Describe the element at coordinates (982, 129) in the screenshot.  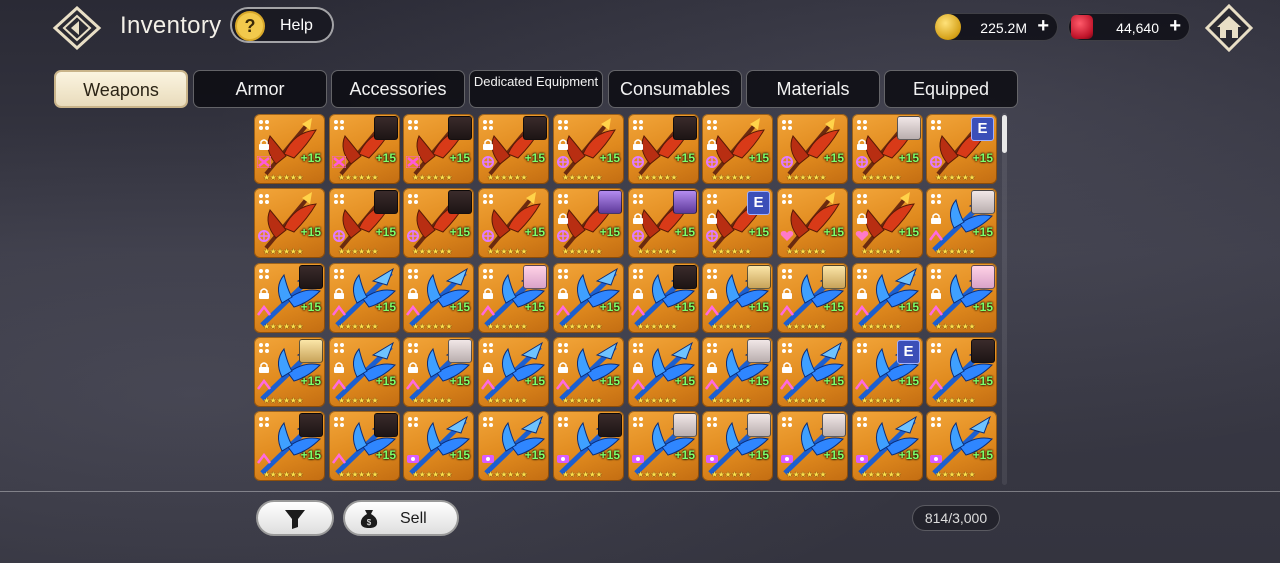
I see `equipped-badge: E` at that location.